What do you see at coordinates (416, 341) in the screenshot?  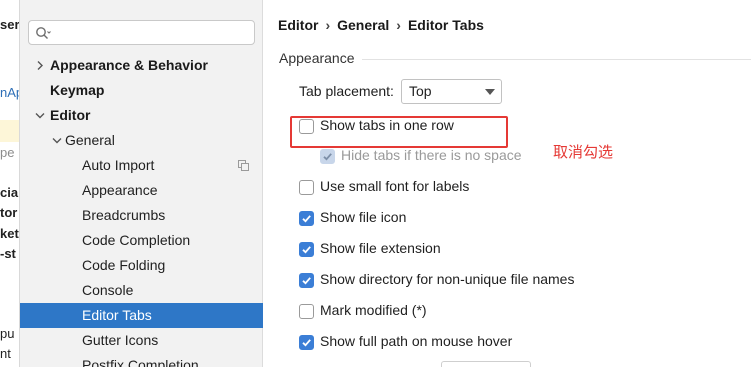 I see `option-label: Show full path on mouse hover` at bounding box center [416, 341].